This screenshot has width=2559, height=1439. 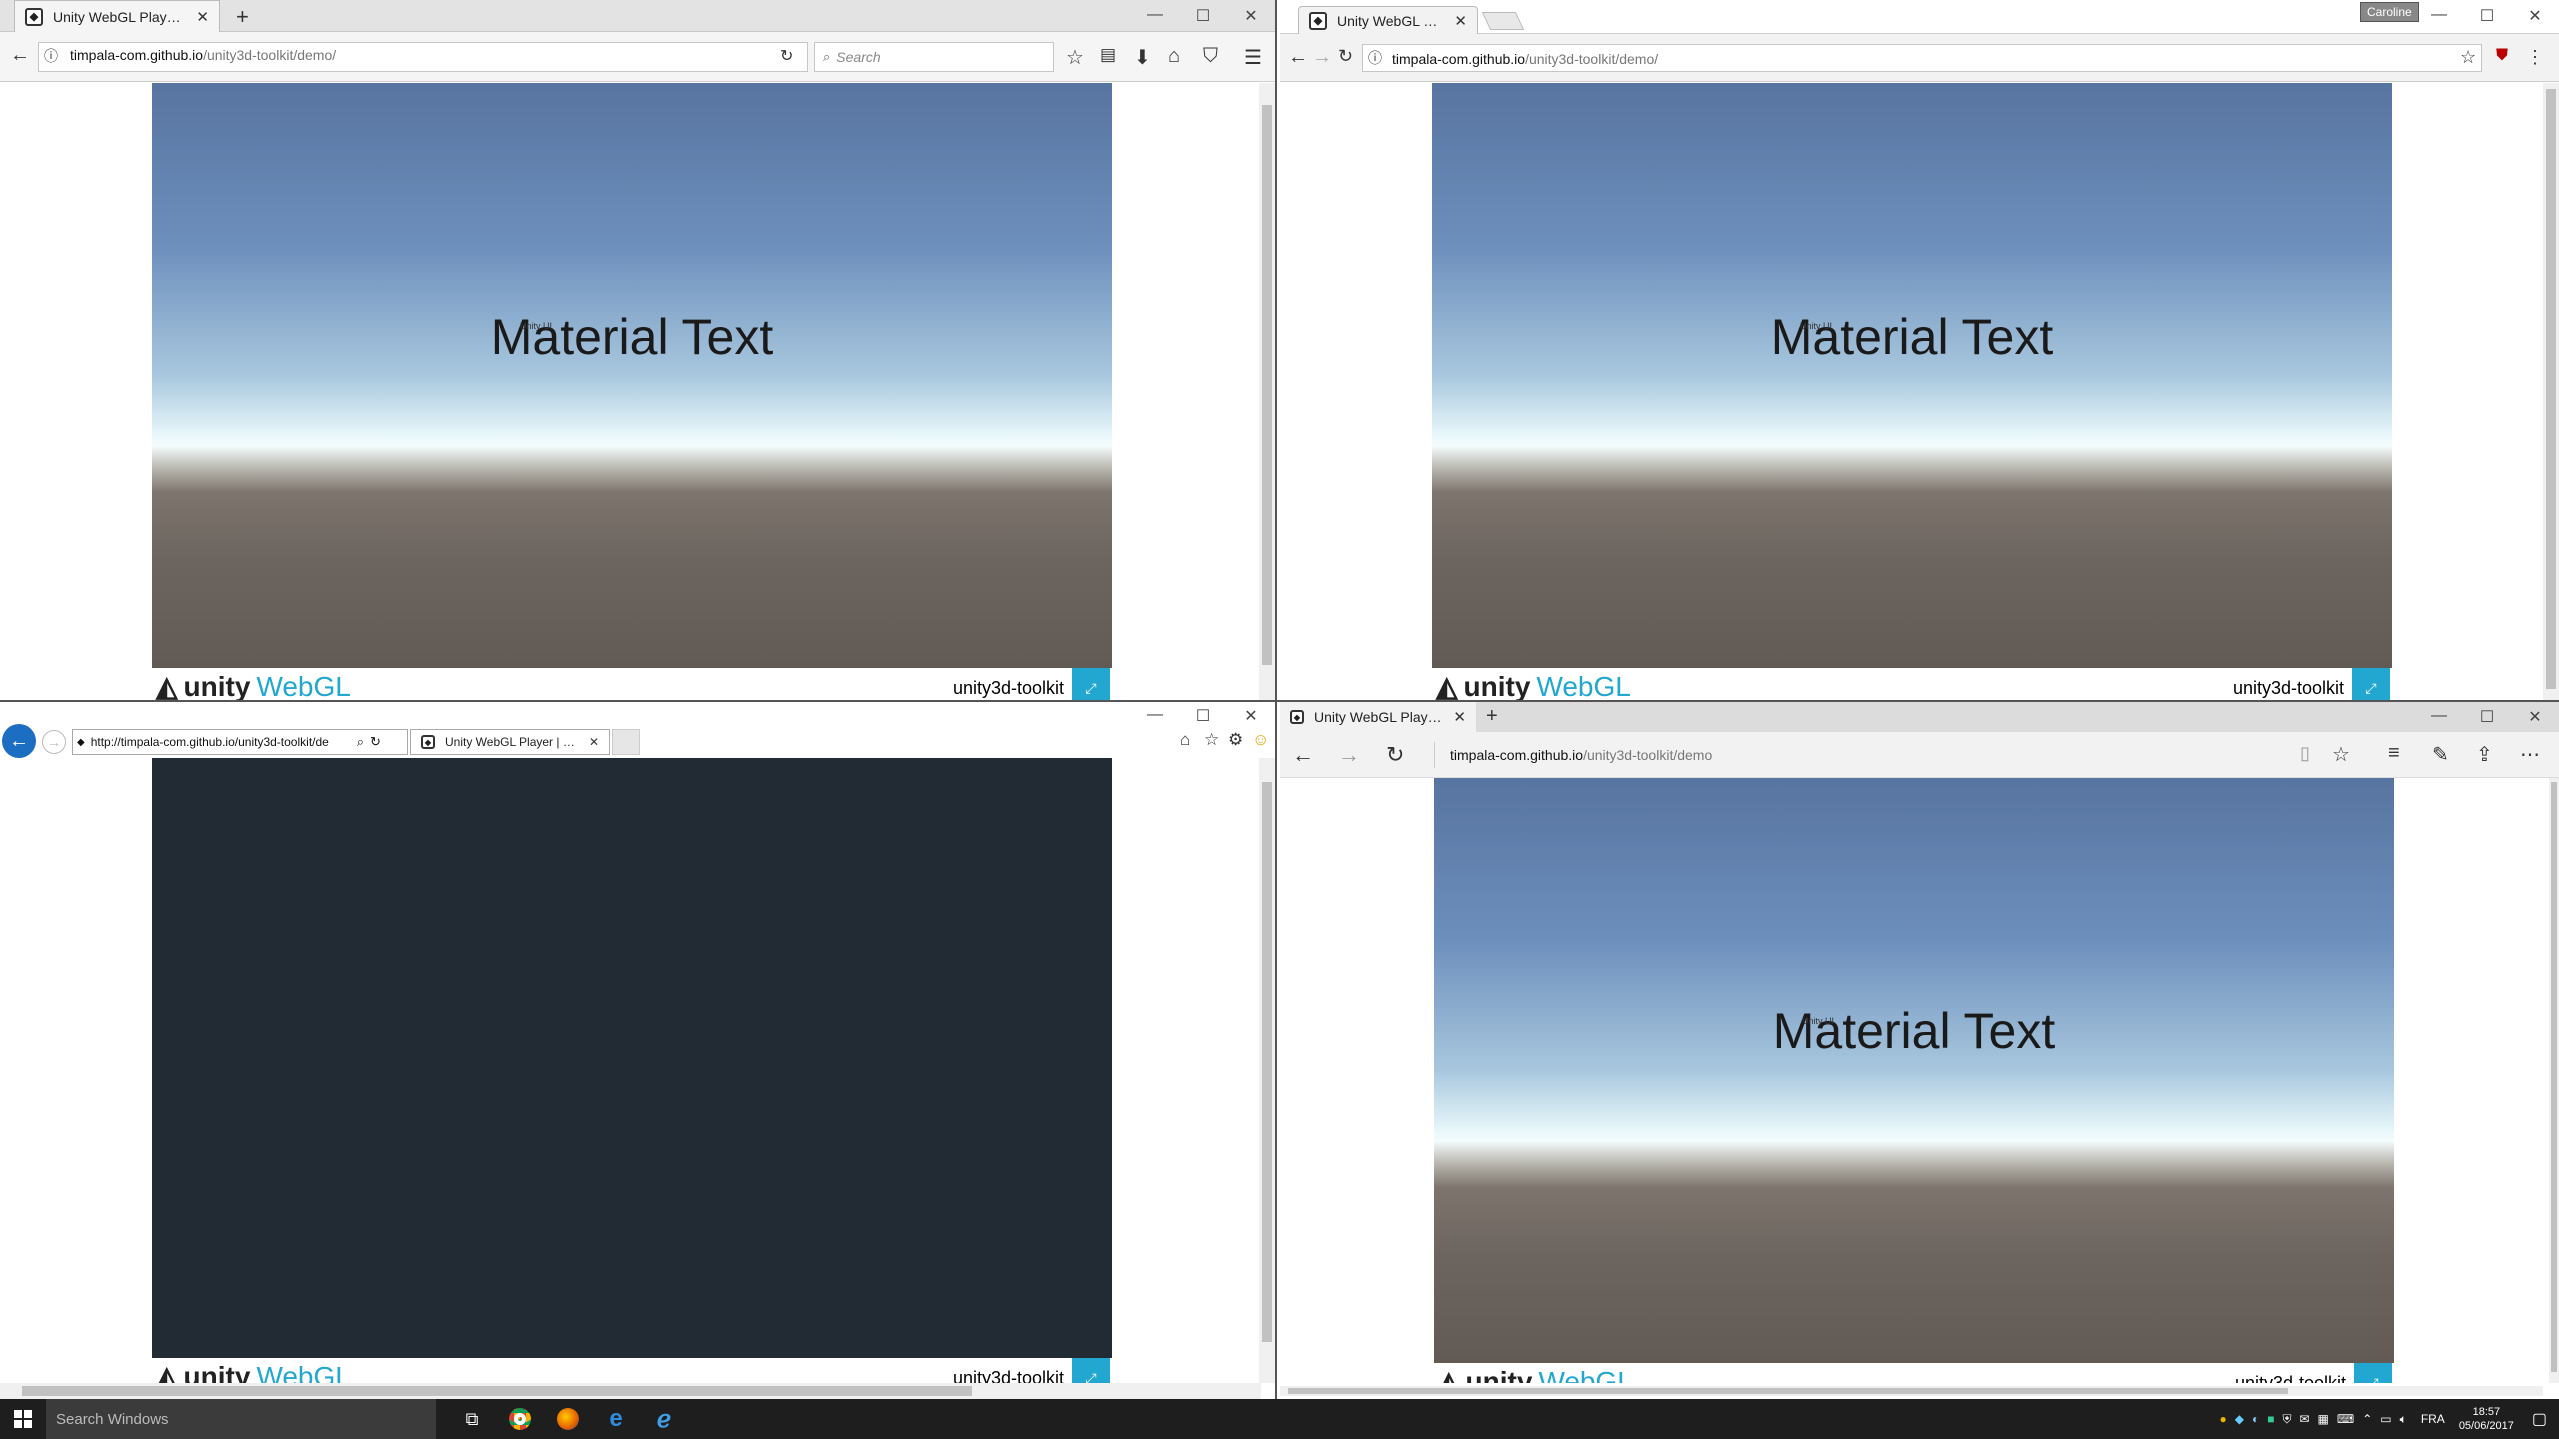 What do you see at coordinates (1108, 55) in the screenshot?
I see `library-icon: ▤` at bounding box center [1108, 55].